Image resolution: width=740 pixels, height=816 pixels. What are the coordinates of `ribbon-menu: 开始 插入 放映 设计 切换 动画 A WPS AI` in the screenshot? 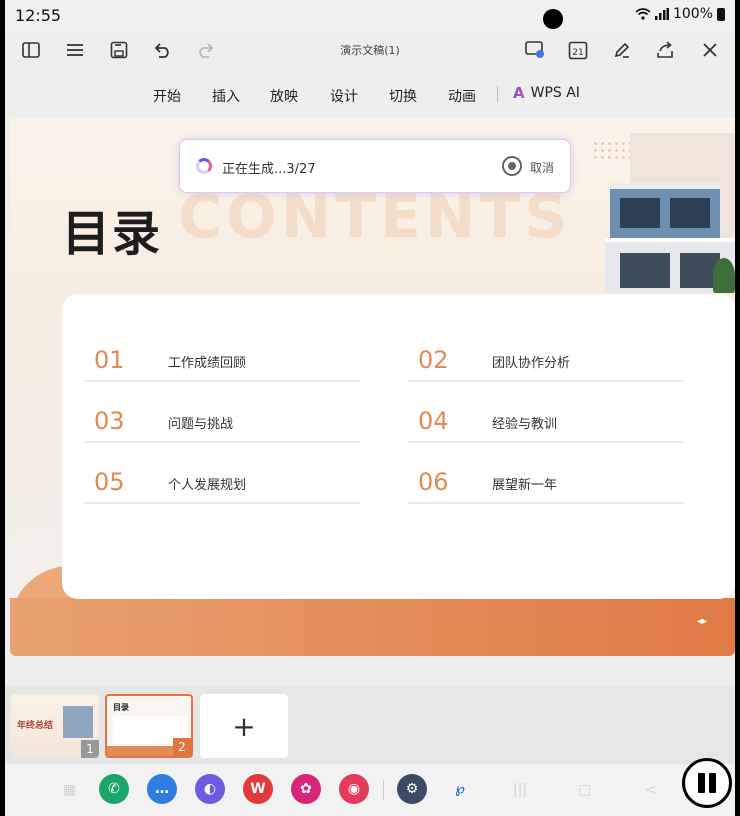 It's located at (370, 94).